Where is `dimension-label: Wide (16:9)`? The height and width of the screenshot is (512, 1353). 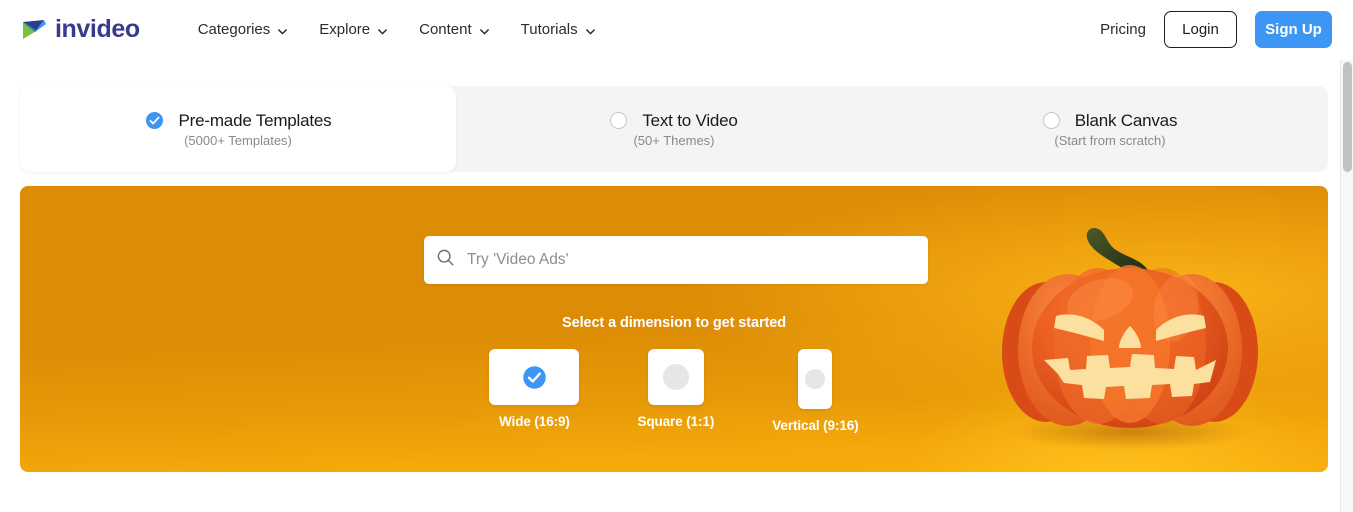 dimension-label: Wide (16:9) is located at coordinates (534, 421).